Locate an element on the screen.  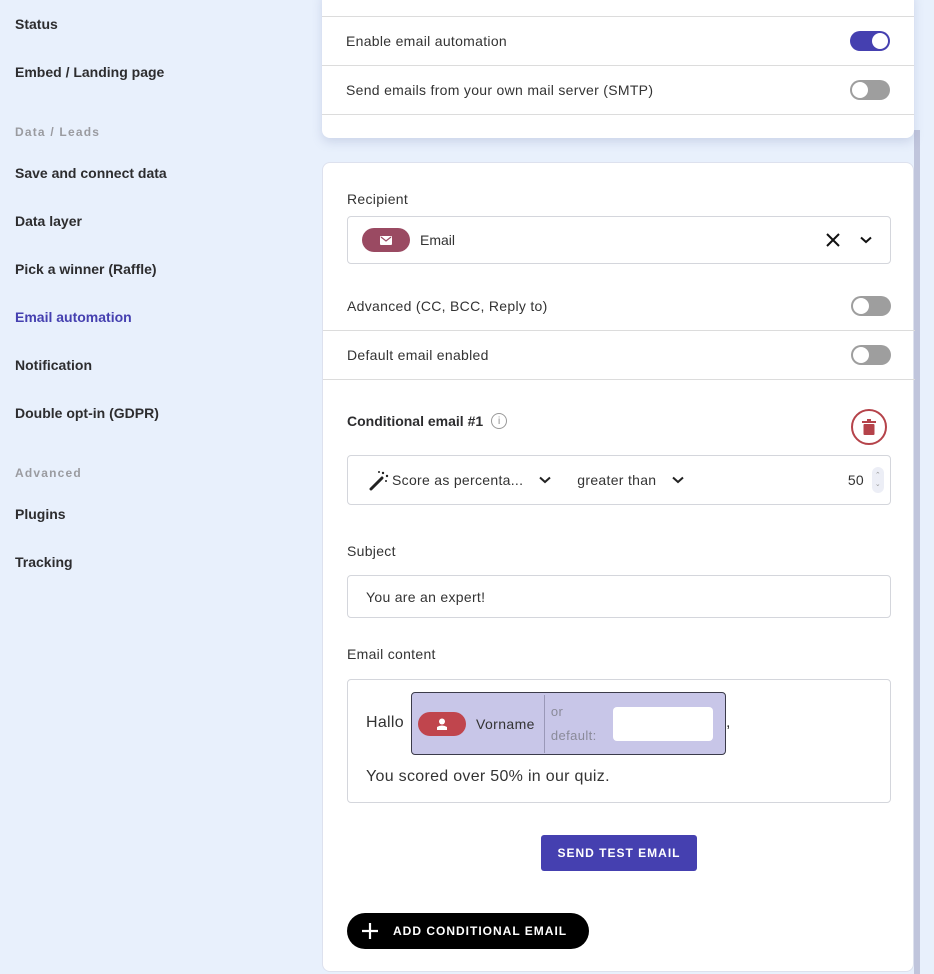
sidebar-item-tracking: Tracking is located at coordinates (44, 562).